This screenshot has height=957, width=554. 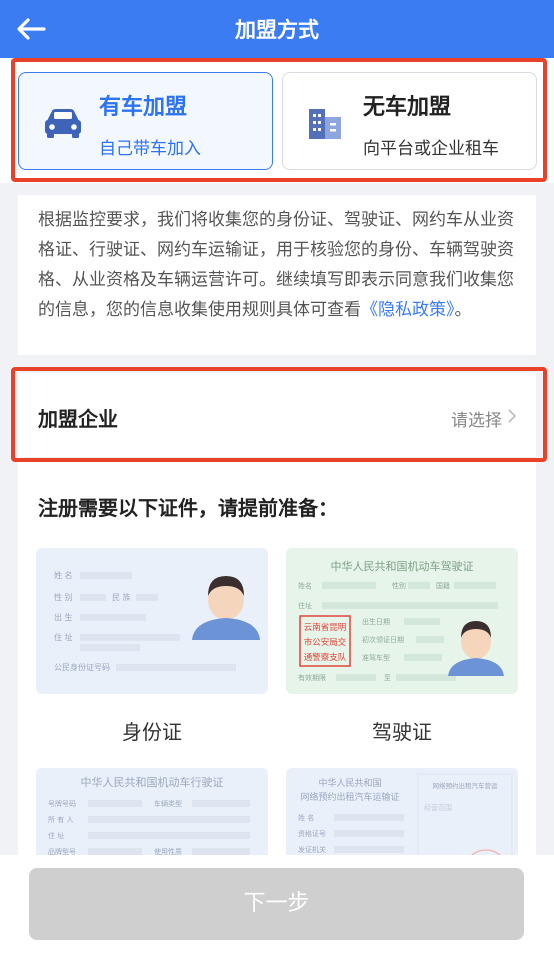 What do you see at coordinates (63, 597) in the screenshot?
I see `id-card-field: 性 别` at bounding box center [63, 597].